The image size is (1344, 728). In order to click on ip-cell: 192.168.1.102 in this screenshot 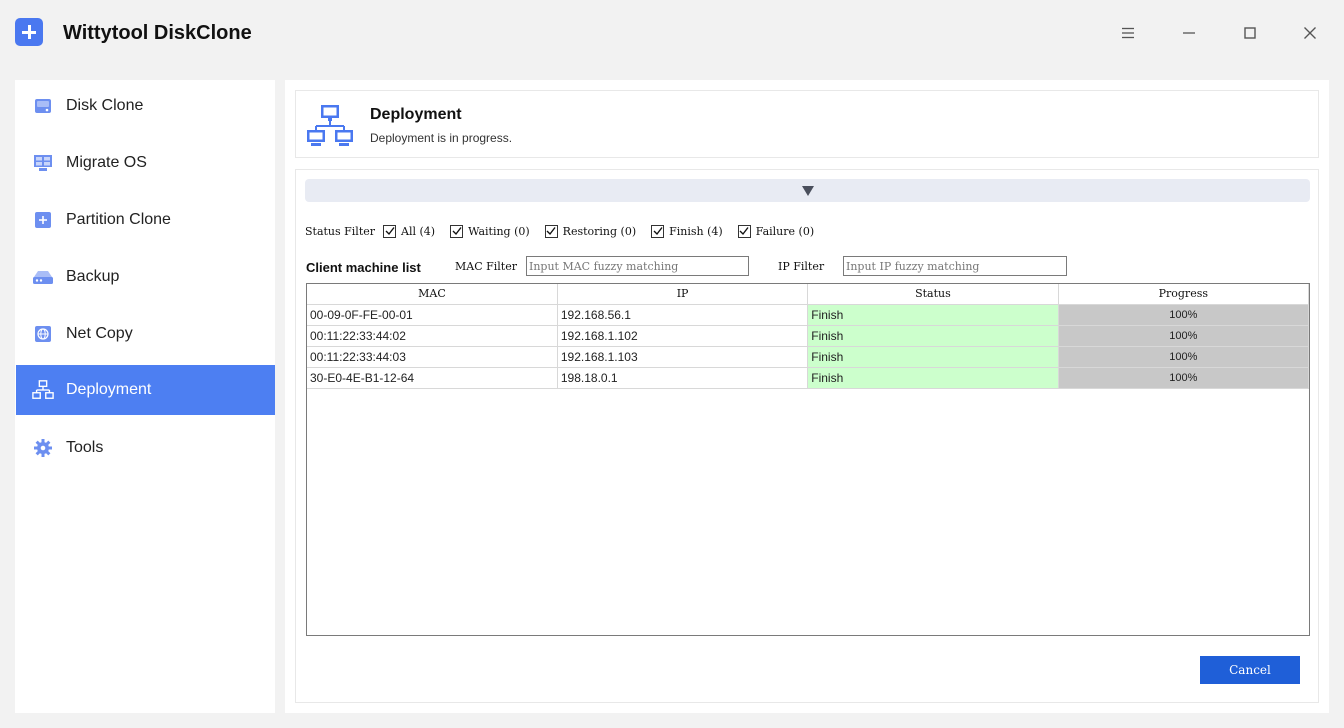, I will do `click(683, 336)`.